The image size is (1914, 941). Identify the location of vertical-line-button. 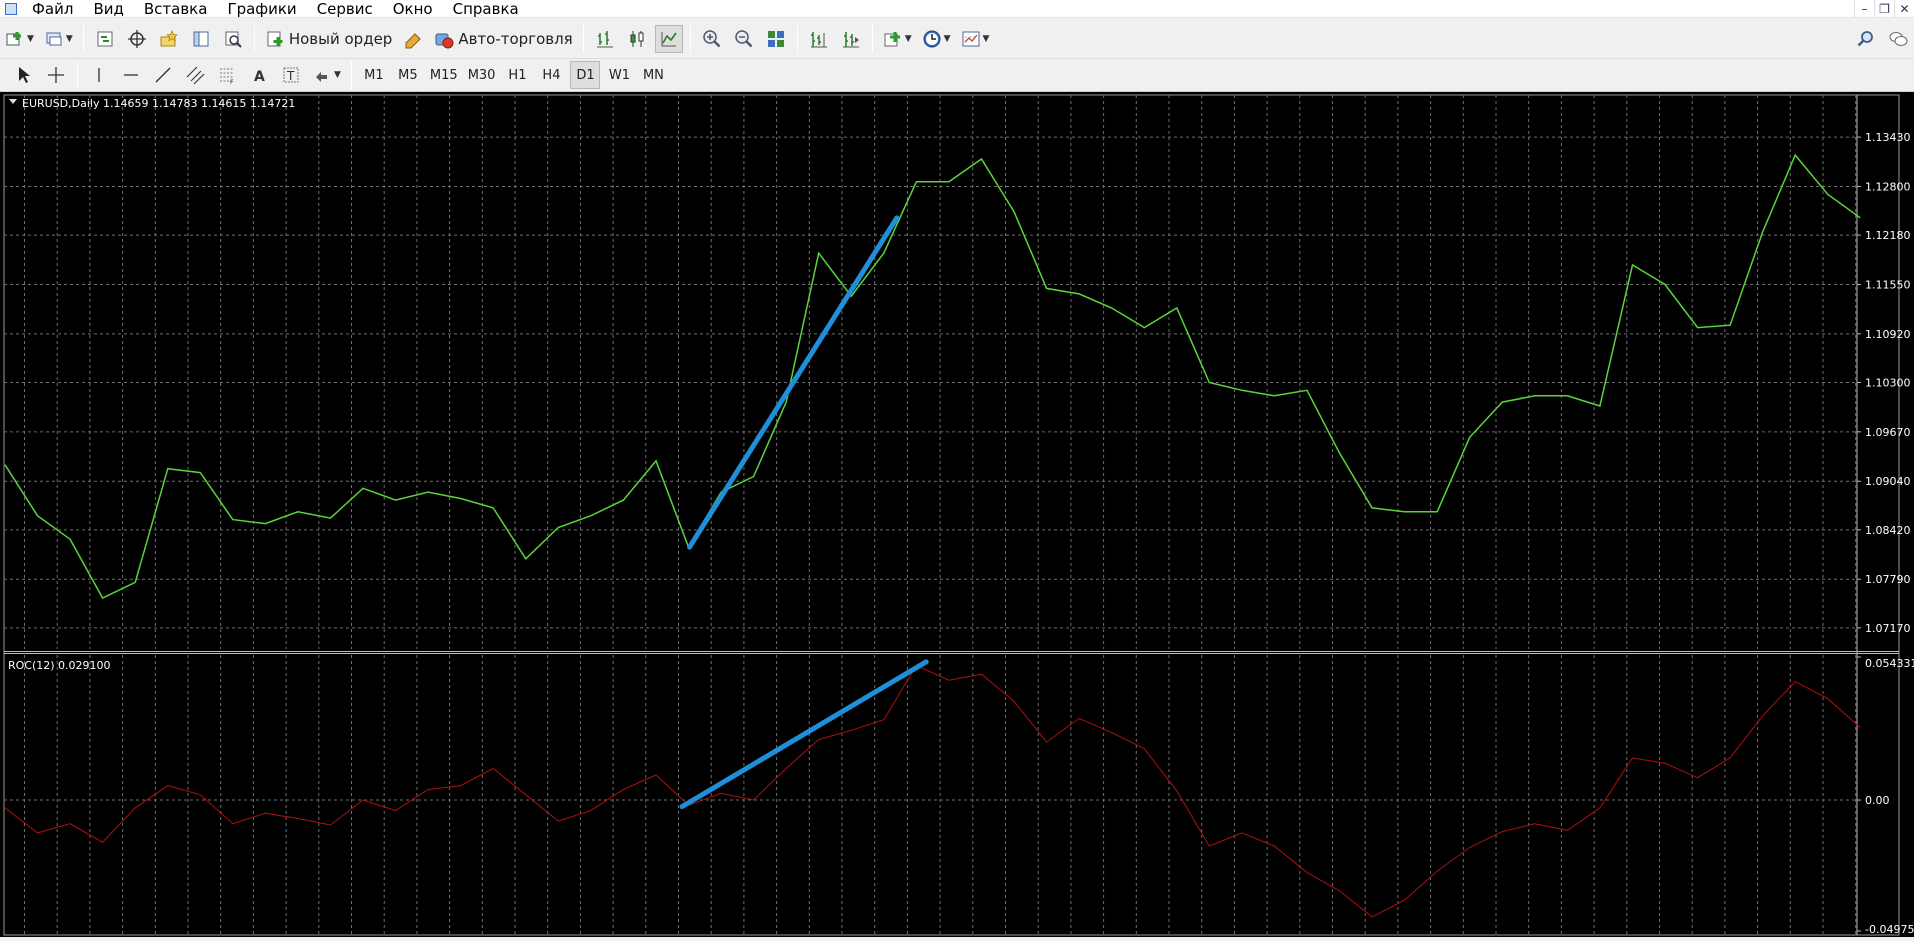
(99, 75).